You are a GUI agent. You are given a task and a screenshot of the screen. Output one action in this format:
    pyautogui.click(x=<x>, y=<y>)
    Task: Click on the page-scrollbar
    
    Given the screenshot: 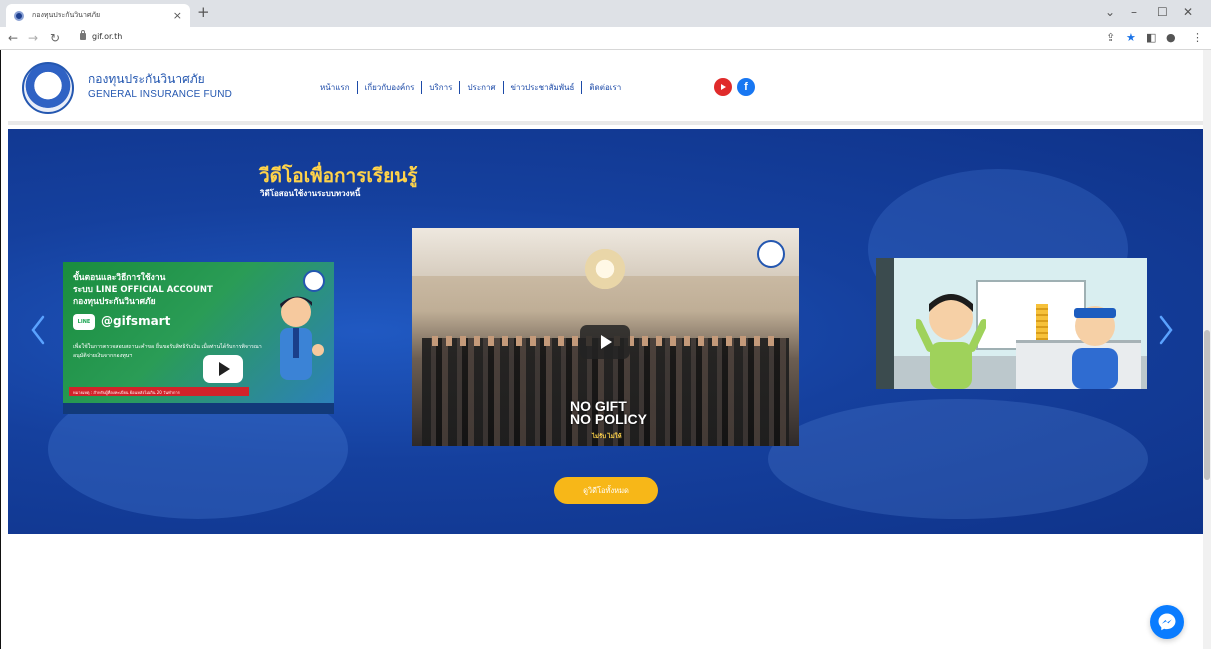 What is the action you would take?
    pyautogui.click(x=1207, y=349)
    